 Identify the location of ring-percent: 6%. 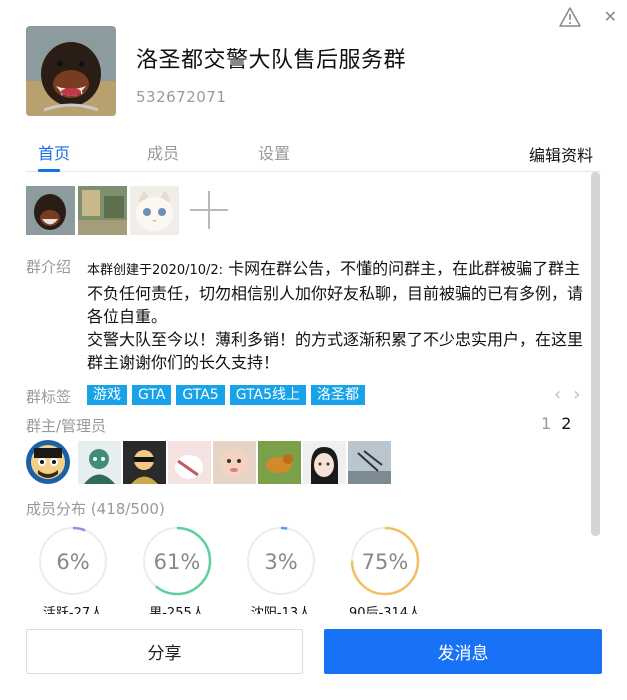
(73, 562).